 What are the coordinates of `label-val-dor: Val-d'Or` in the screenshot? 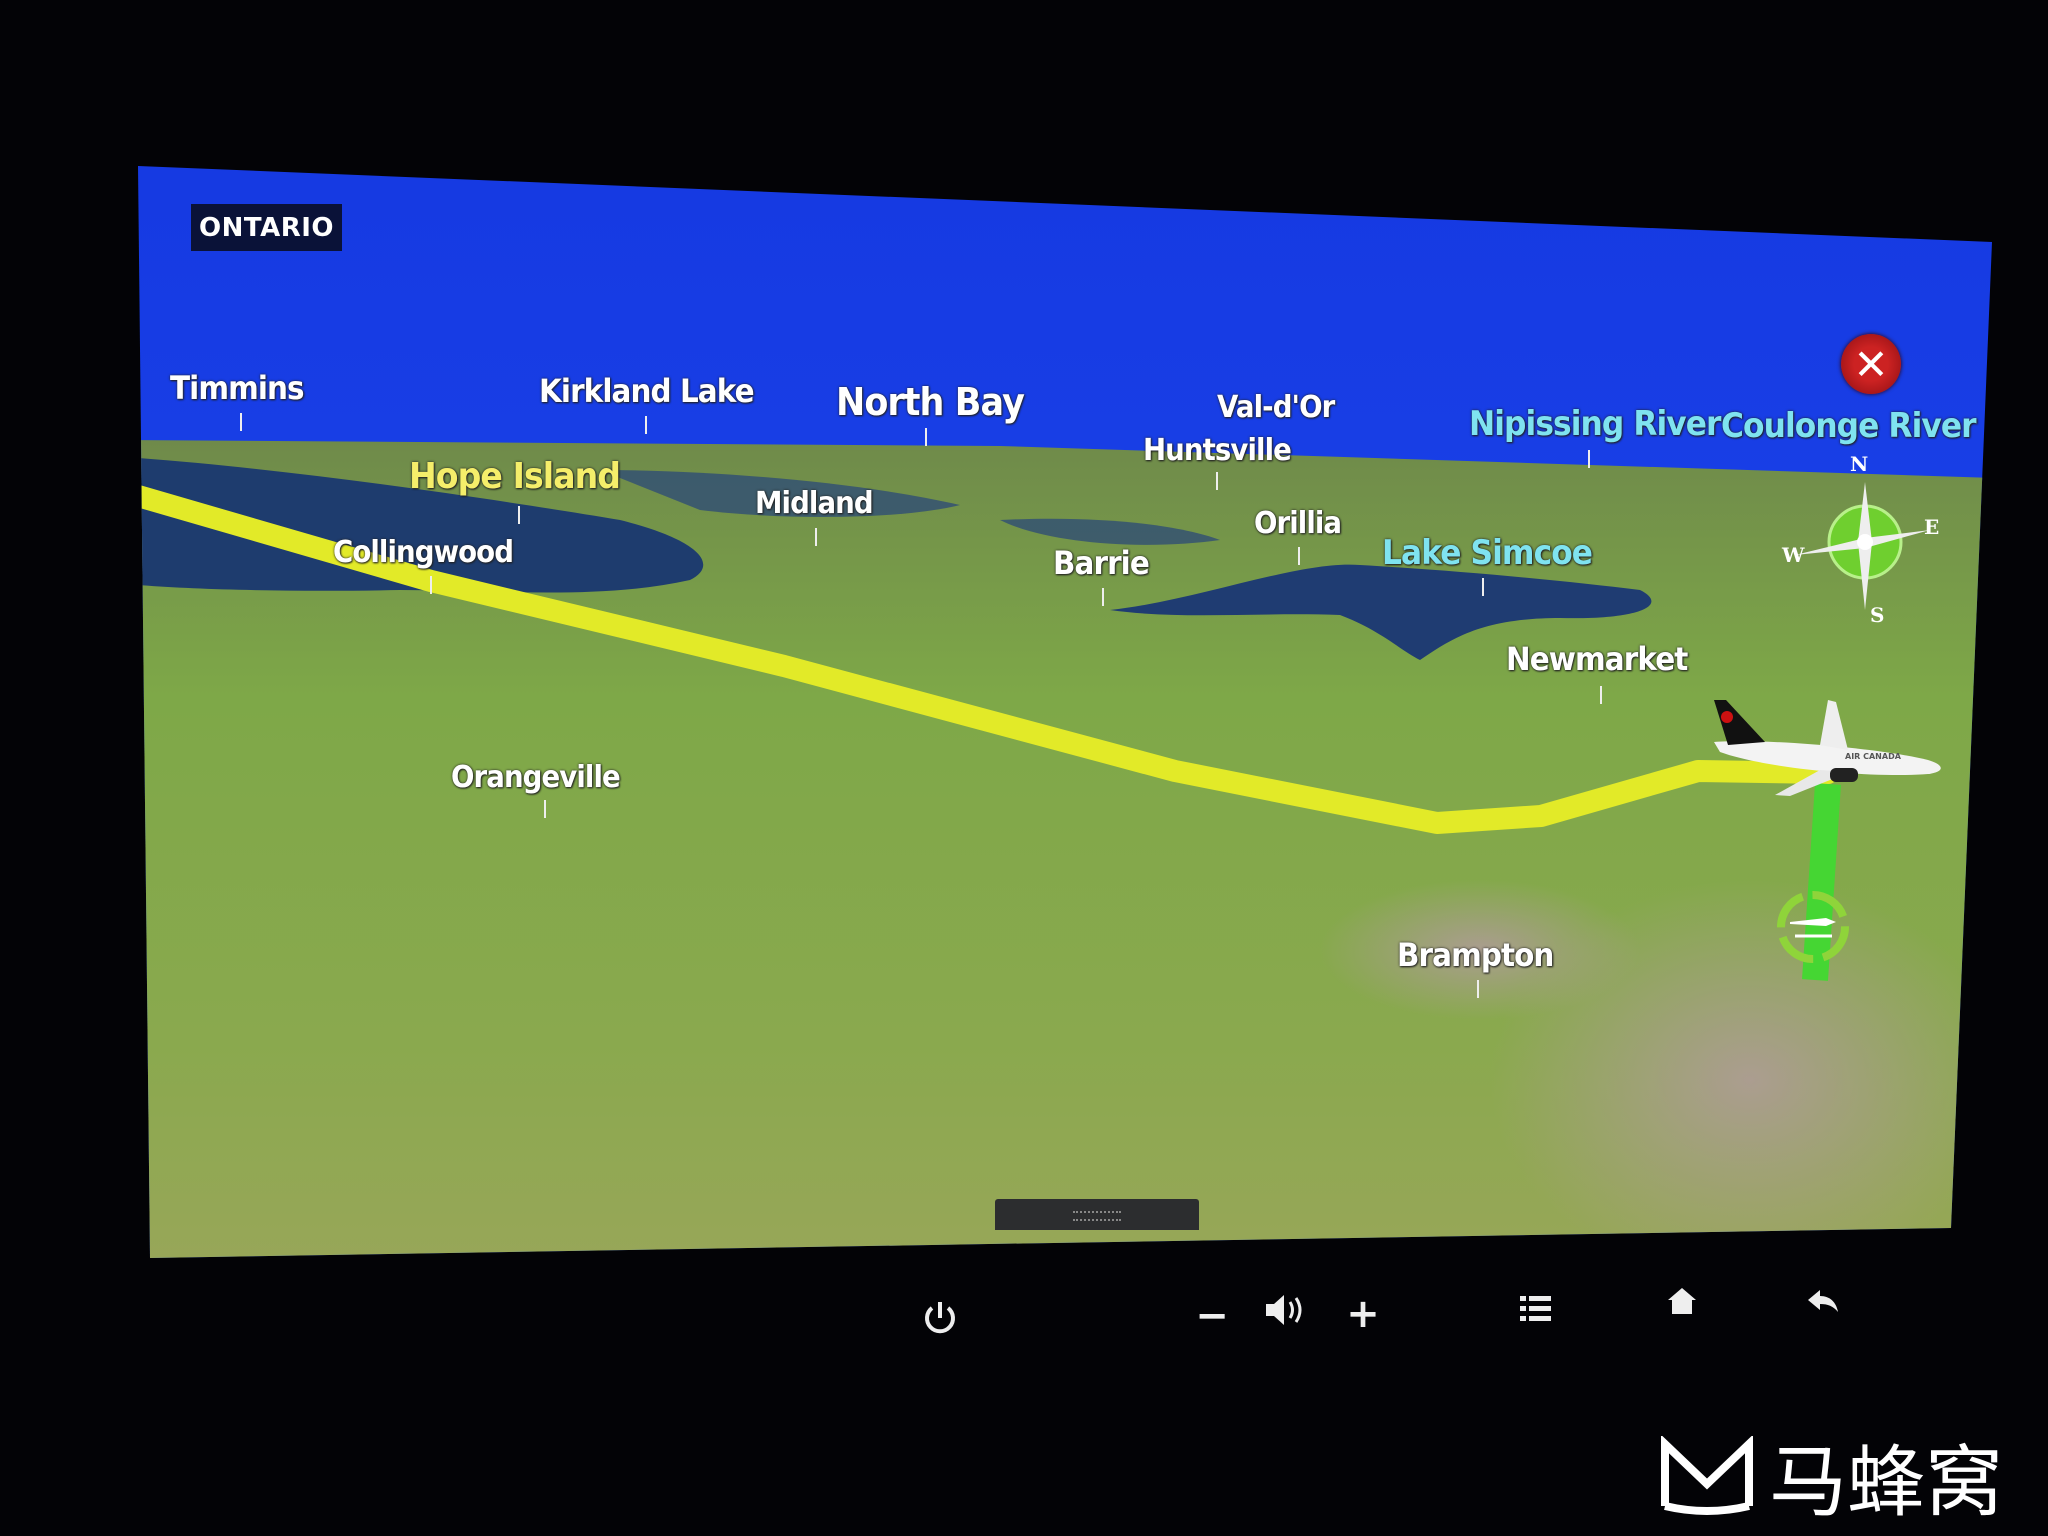 It's located at (1276, 407).